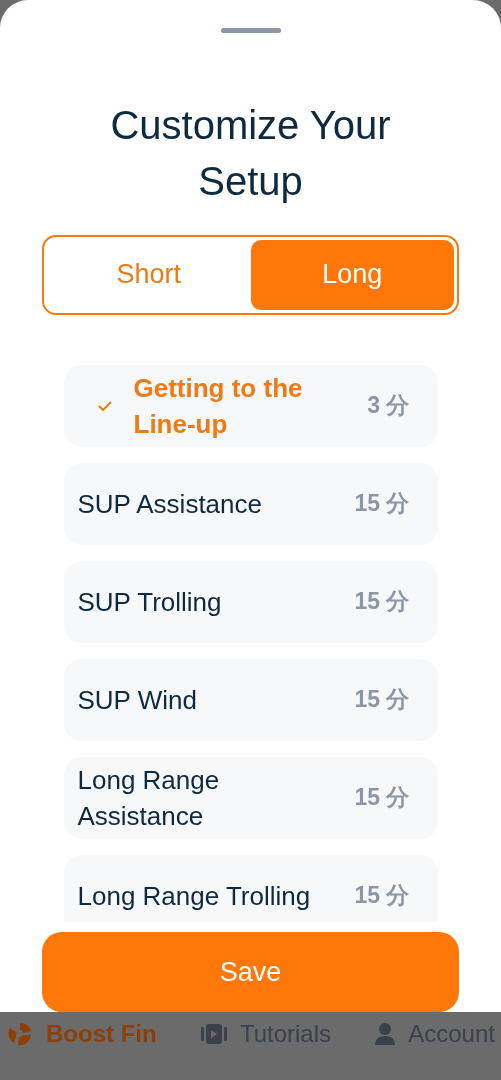  I want to click on option-title: Long Range Assistance, so click(149, 798).